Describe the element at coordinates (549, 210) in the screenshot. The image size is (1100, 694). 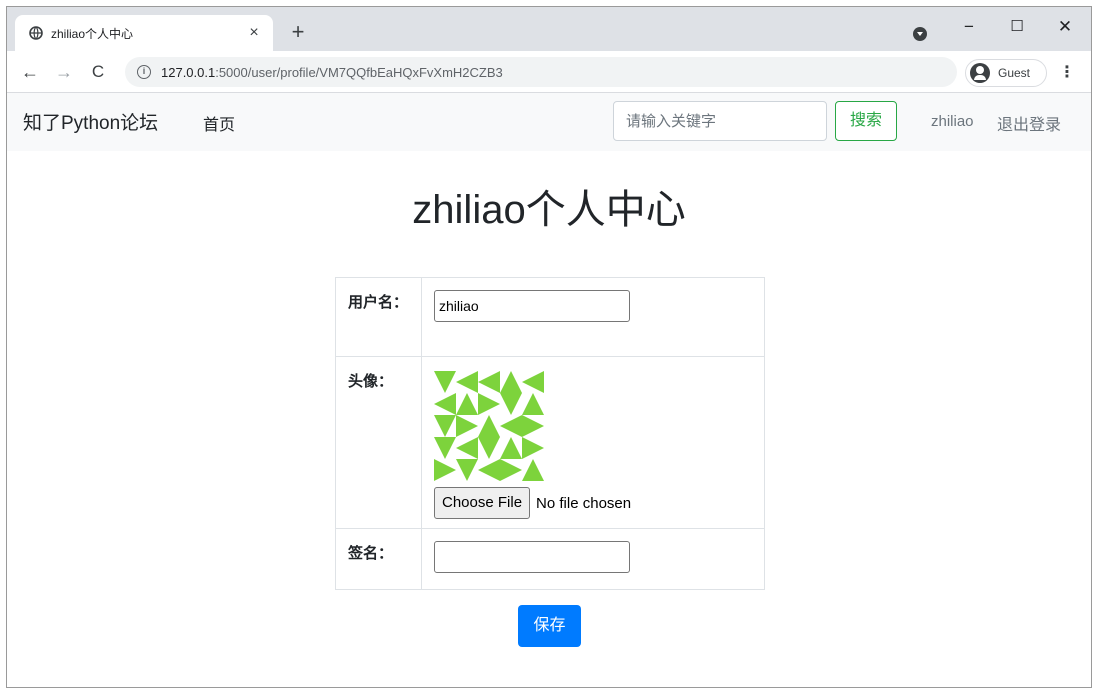
I see `page-title: zhiliao个人中心` at that location.